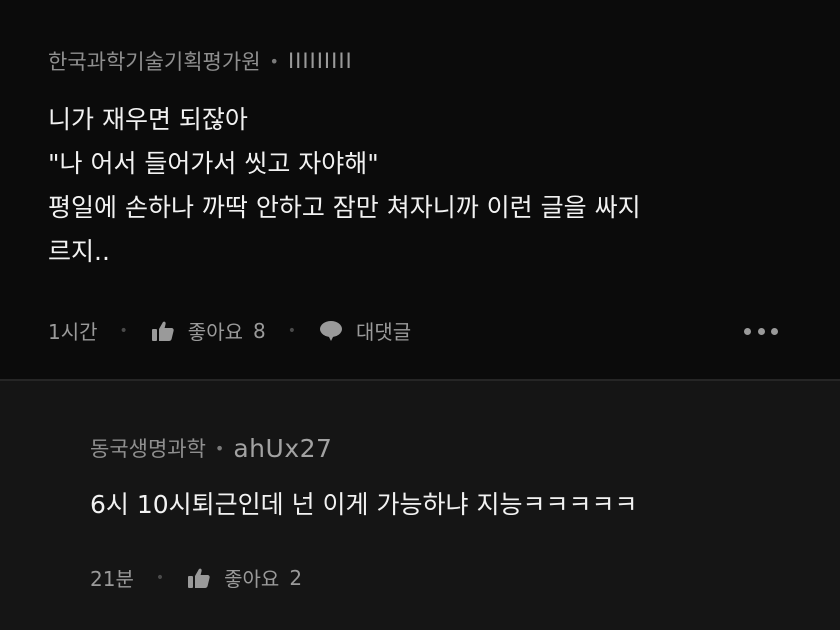 This screenshot has width=840, height=630. I want to click on comment-handle: IIIIIIIII, so click(320, 61).